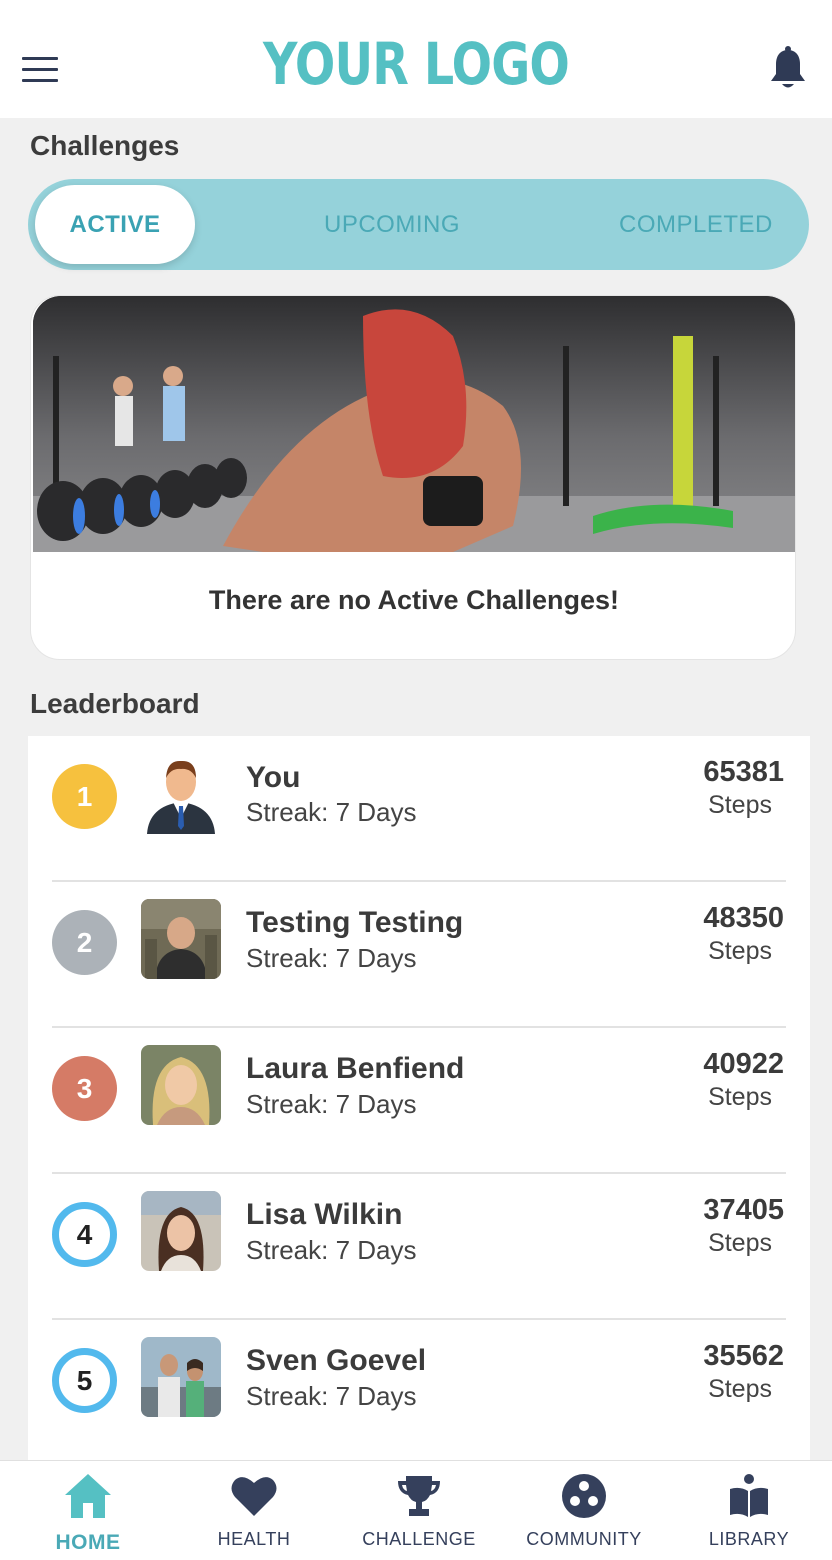 The image size is (832, 1560). I want to click on leaderboard-title: Leaderboard, so click(115, 703).